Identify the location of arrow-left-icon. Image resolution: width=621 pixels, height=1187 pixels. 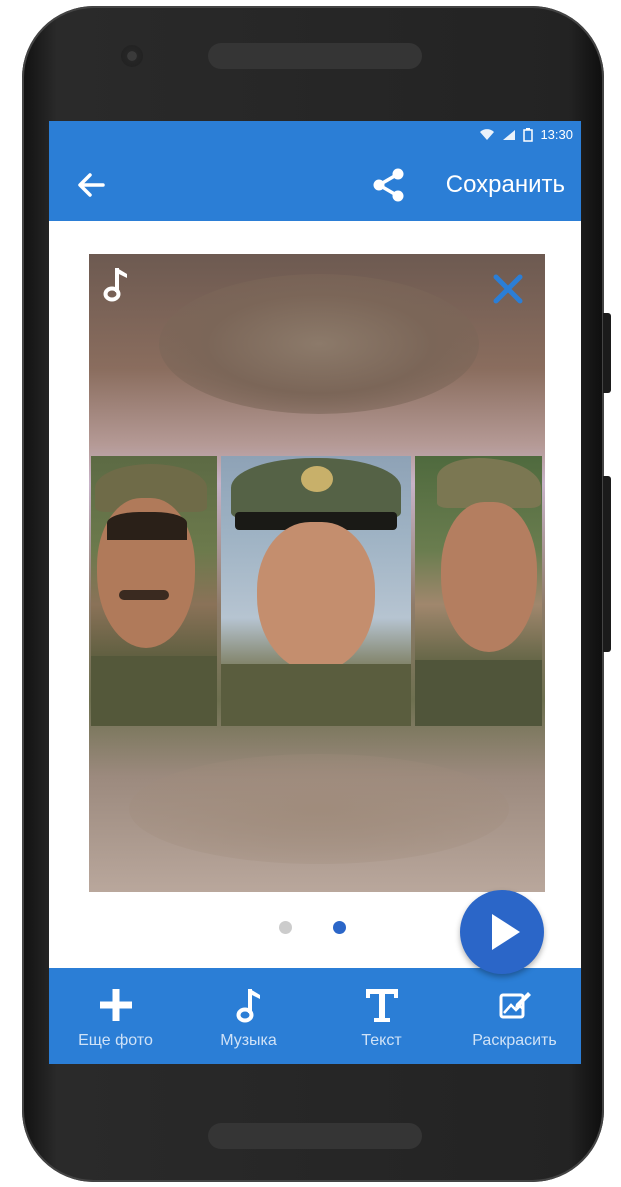
(91, 185).